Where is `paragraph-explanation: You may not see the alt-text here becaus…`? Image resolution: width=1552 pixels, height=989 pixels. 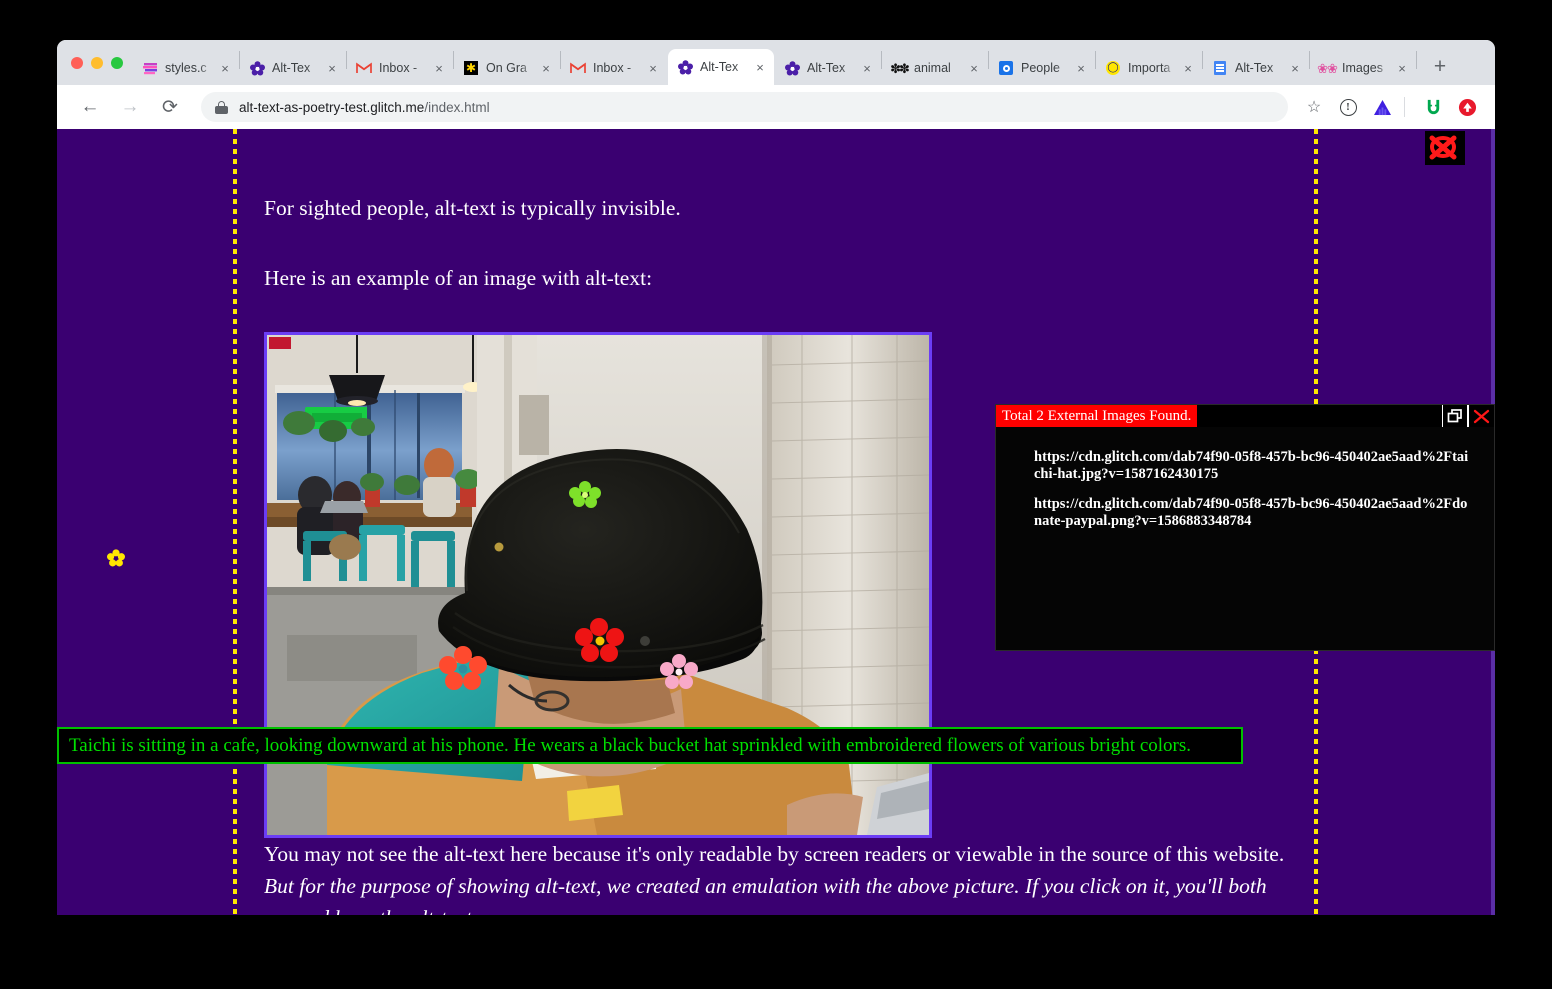 paragraph-explanation: You may not see the alt-text here becaus… is located at coordinates (775, 876).